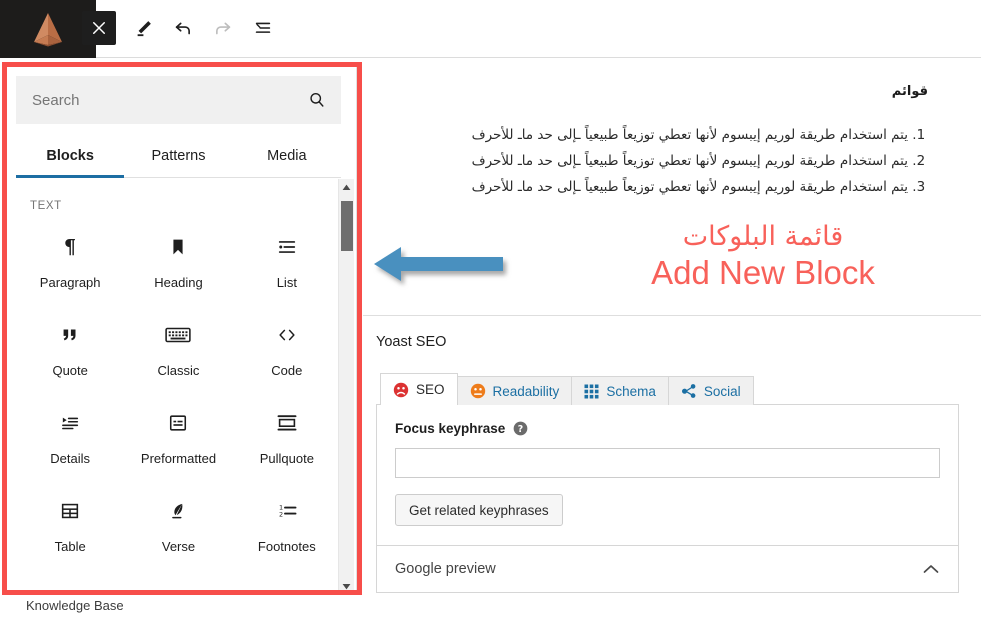 This screenshot has width=981, height=618. Describe the element at coordinates (401, 390) in the screenshot. I see `seo-face-bad-icon` at that location.